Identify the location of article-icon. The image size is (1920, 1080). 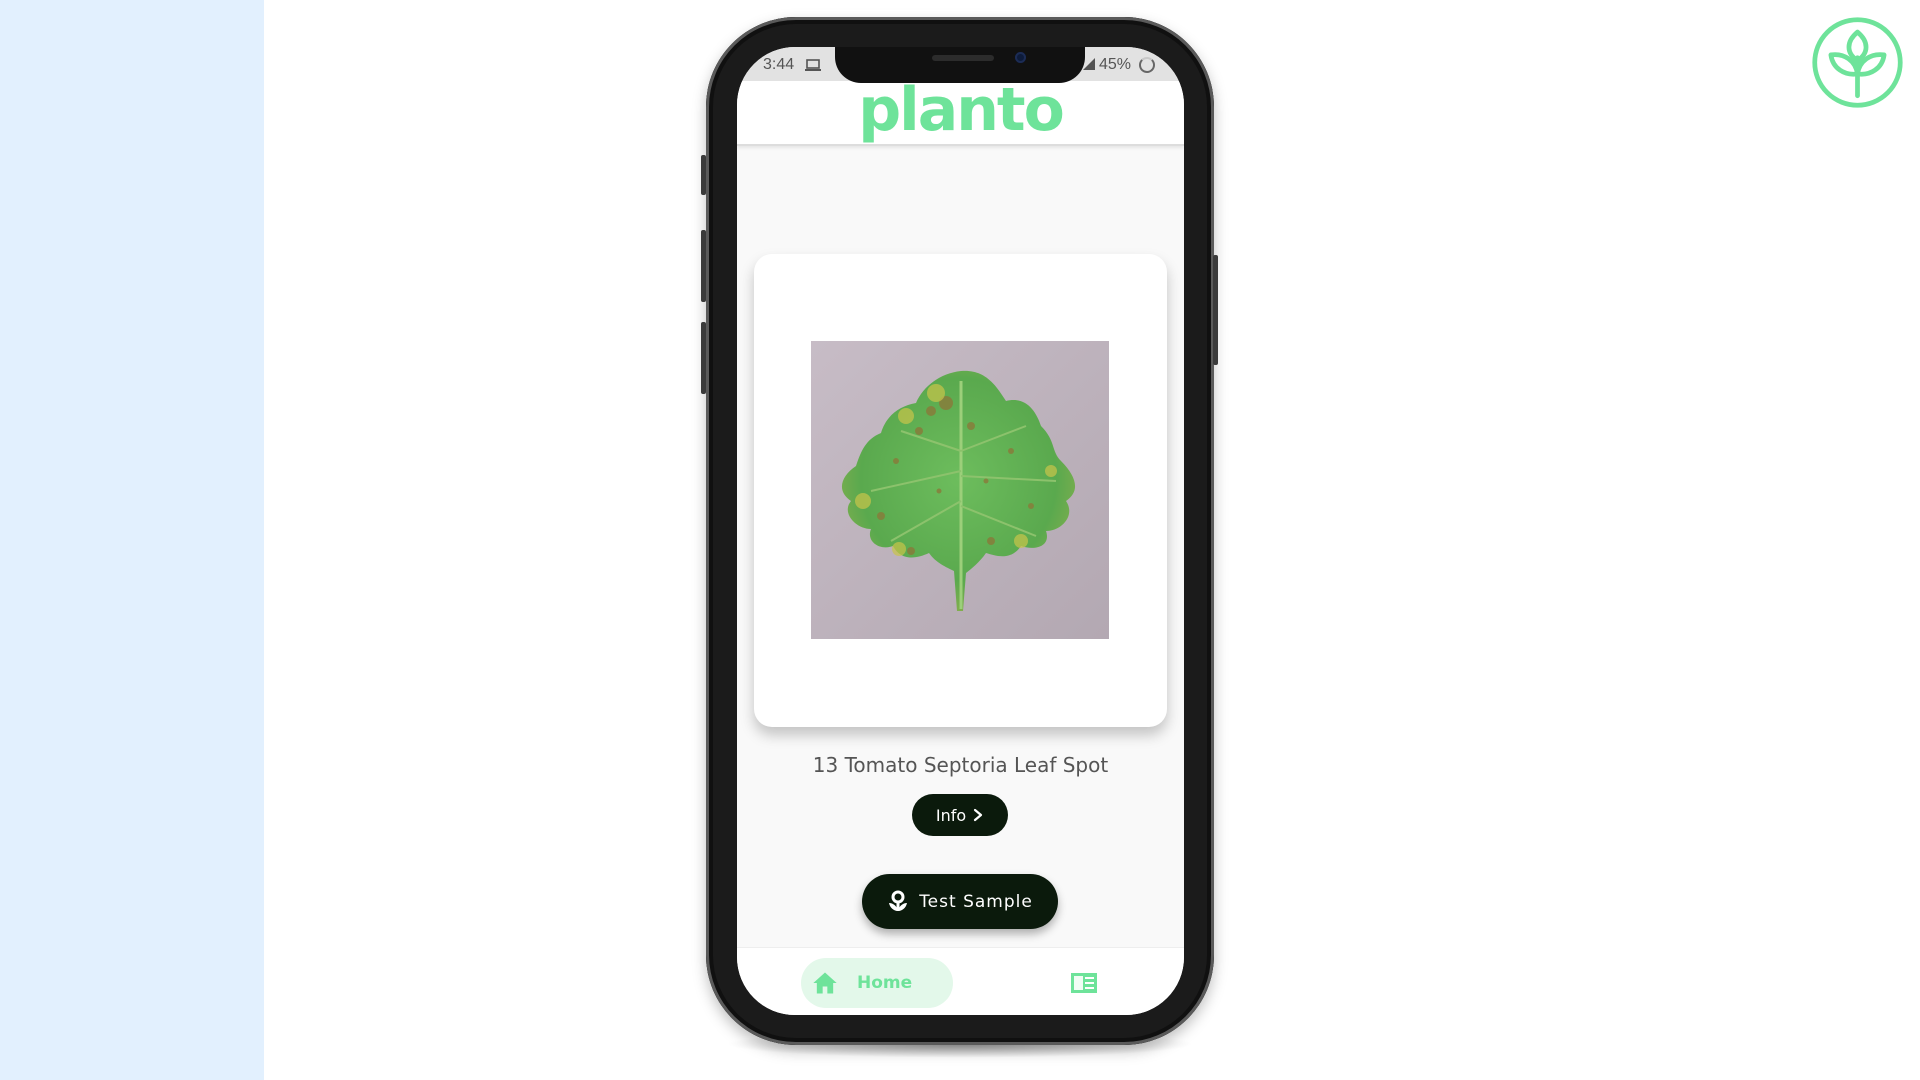
(1084, 983).